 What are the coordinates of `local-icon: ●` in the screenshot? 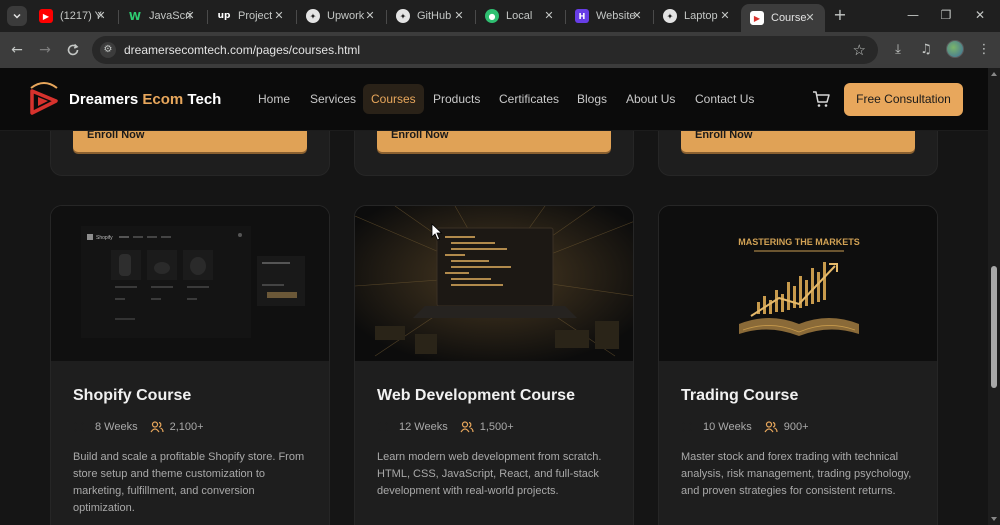 It's located at (492, 16).